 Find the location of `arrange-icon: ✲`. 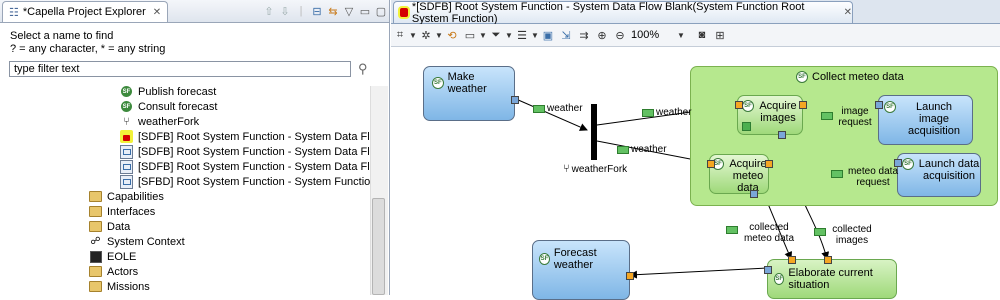

arrange-icon: ✲ is located at coordinates (426, 35).